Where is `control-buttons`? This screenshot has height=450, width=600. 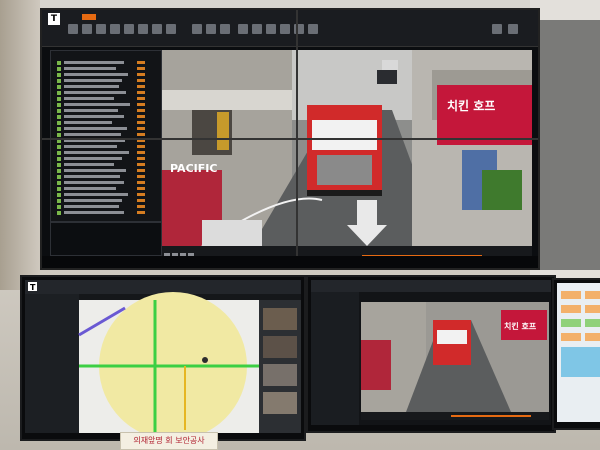
control-buttons is located at coordinates (580, 334).